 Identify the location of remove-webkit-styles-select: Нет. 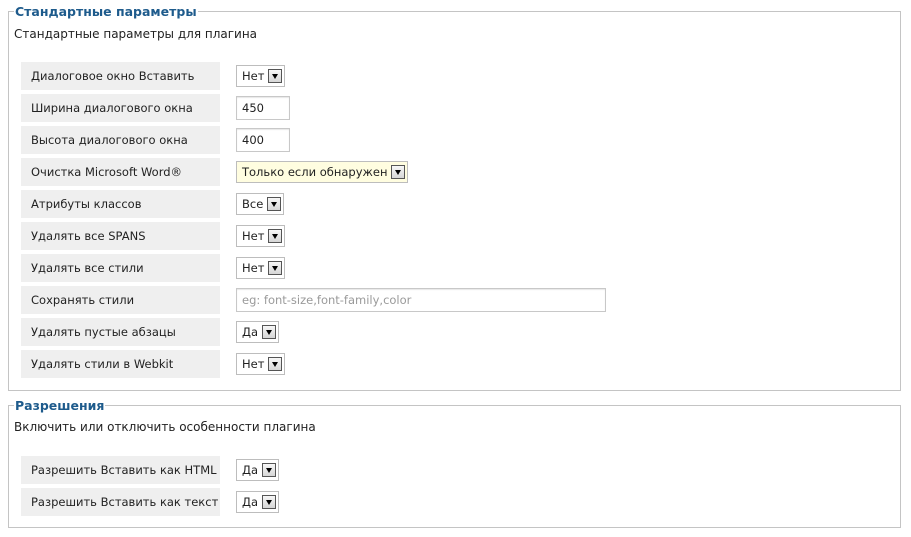
(261, 364).